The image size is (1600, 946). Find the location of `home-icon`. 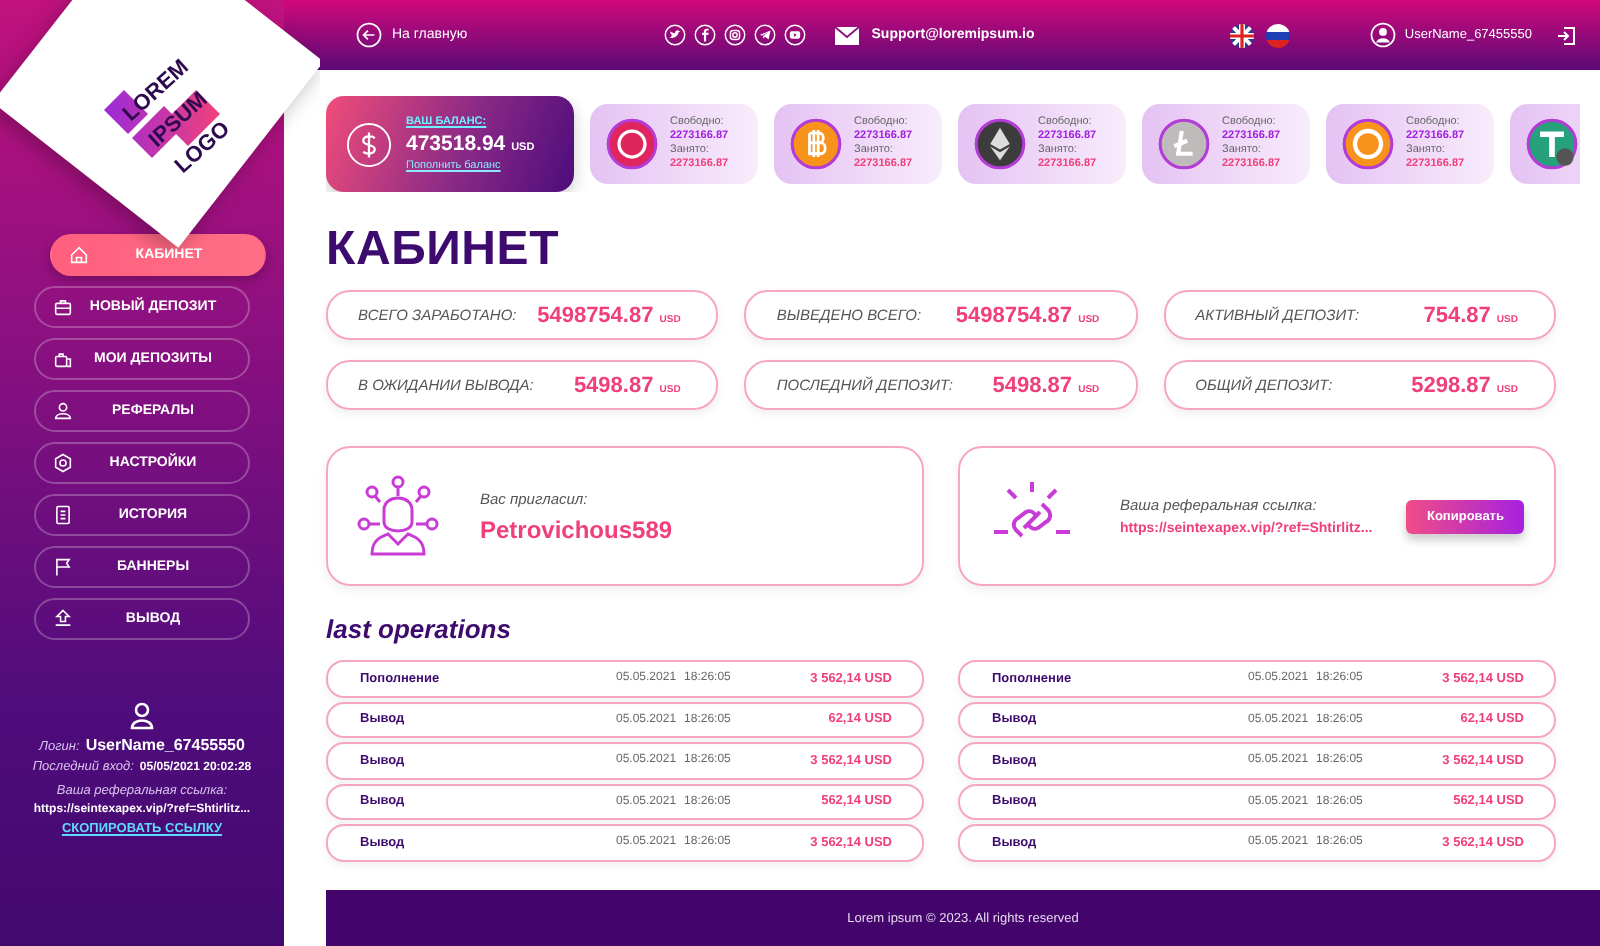

home-icon is located at coordinates (79, 255).